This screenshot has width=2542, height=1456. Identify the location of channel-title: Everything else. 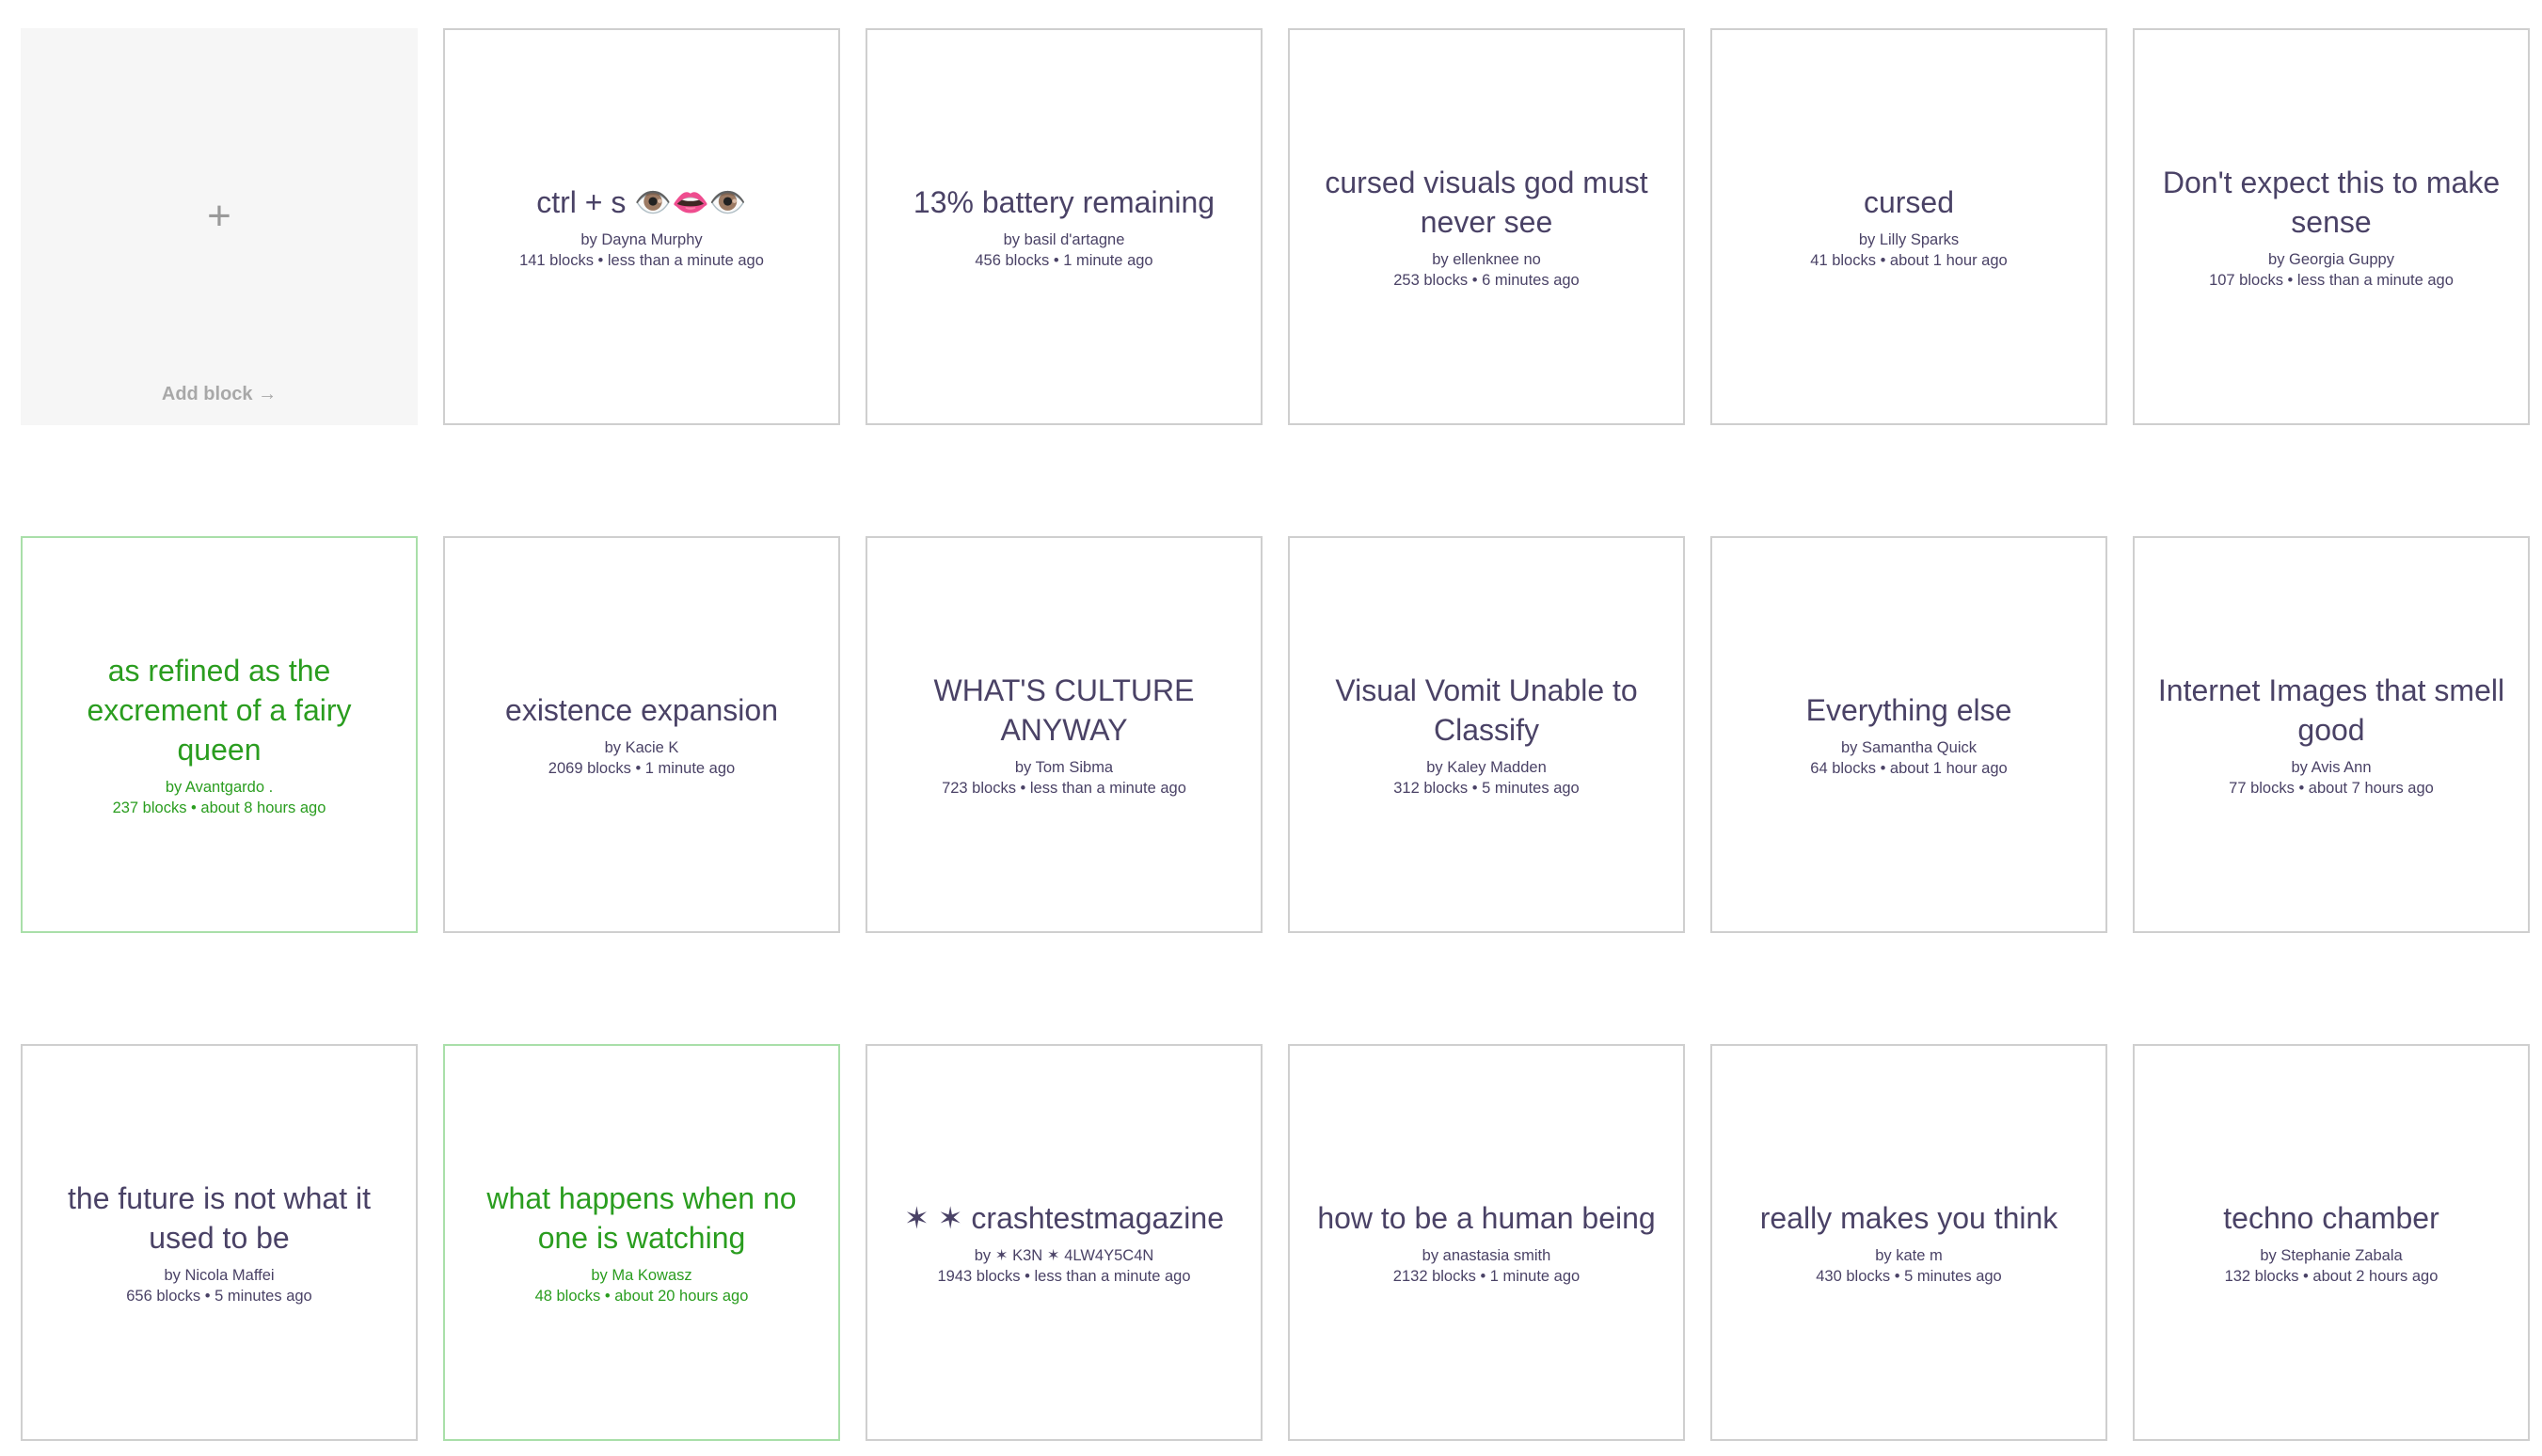
(1909, 710).